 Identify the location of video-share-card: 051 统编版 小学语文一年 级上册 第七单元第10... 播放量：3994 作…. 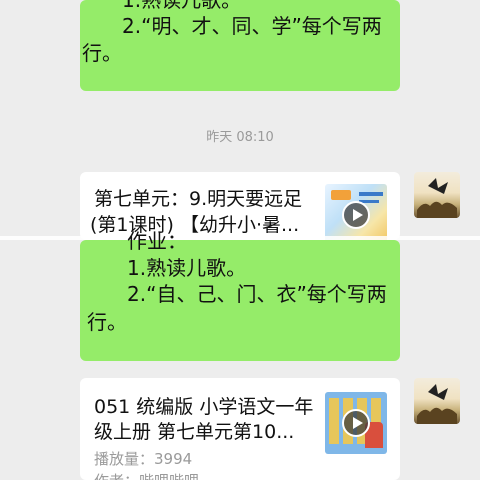
(240, 429).